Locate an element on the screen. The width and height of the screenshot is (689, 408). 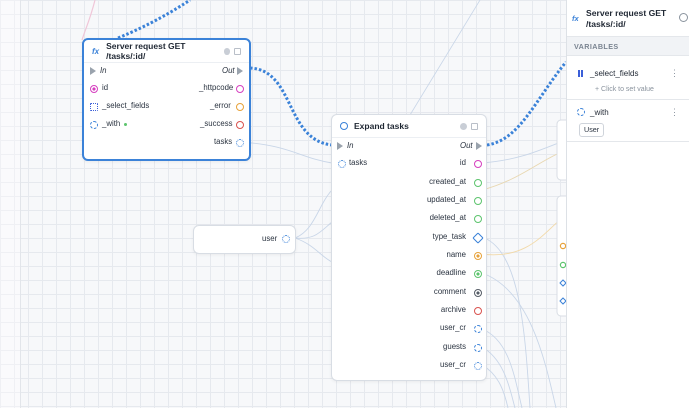
variable-value-chip: User is located at coordinates (592, 130).